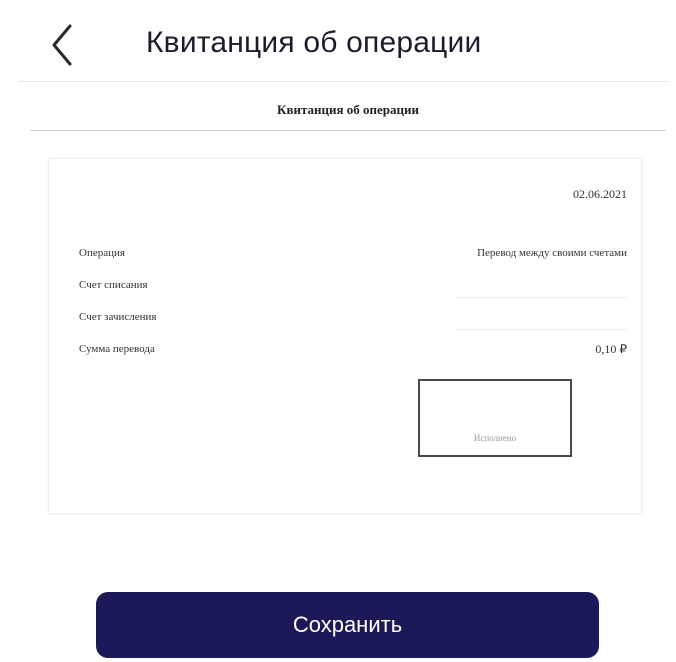 The height and width of the screenshot is (662, 676). I want to click on credit-account-label: Счет зачисления, so click(118, 317).